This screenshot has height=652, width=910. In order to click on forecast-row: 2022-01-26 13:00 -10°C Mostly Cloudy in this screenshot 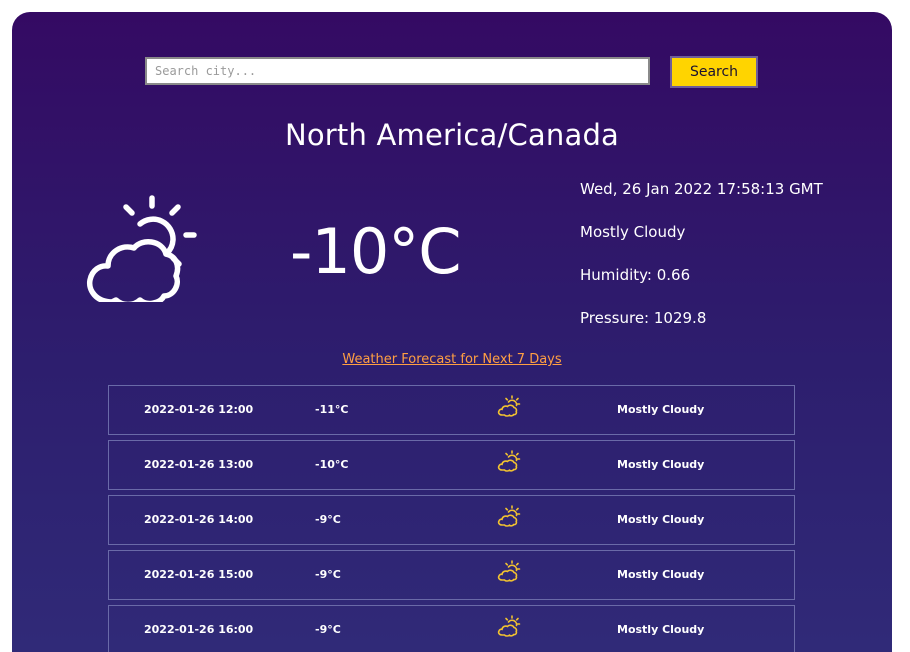, I will do `click(451, 465)`.